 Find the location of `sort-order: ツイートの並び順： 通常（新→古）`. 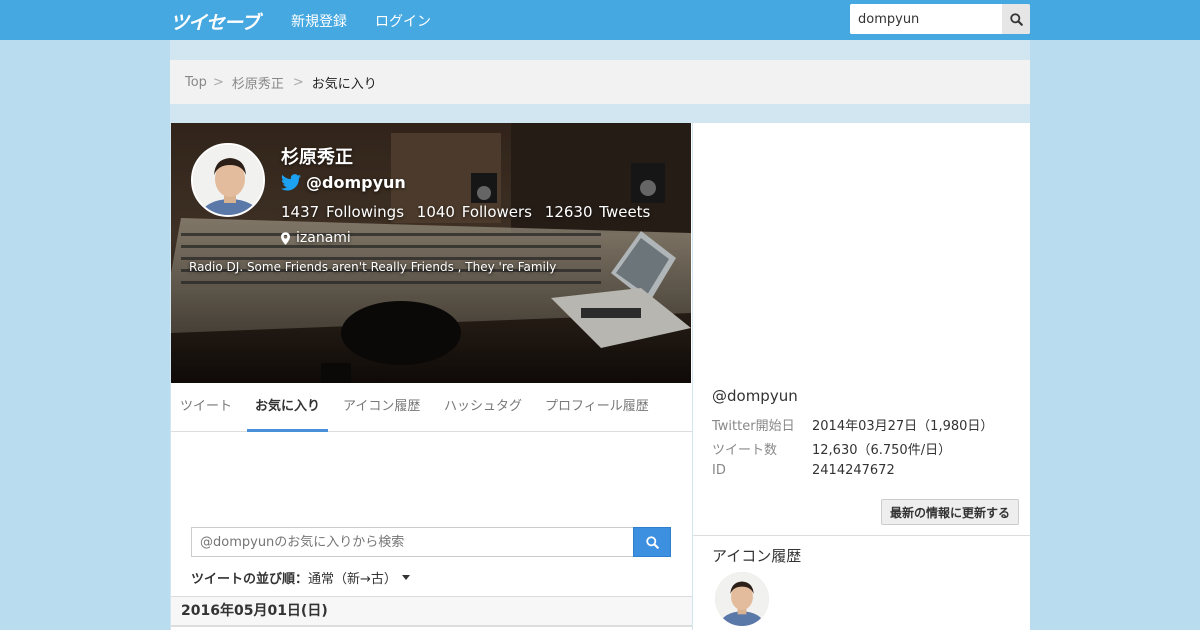

sort-order: ツイートの並び順： 通常（新→古） is located at coordinates (300, 577).